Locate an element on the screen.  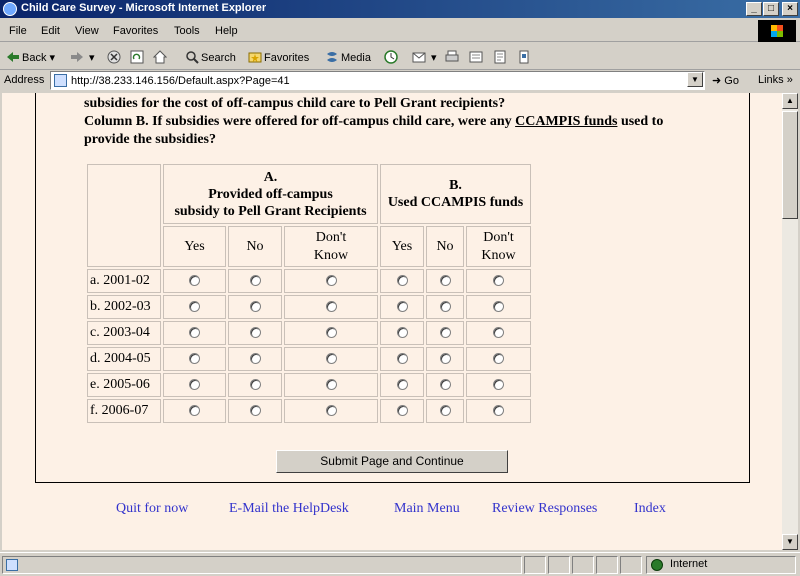
scroll-thumb is located at coordinates (790, 165).